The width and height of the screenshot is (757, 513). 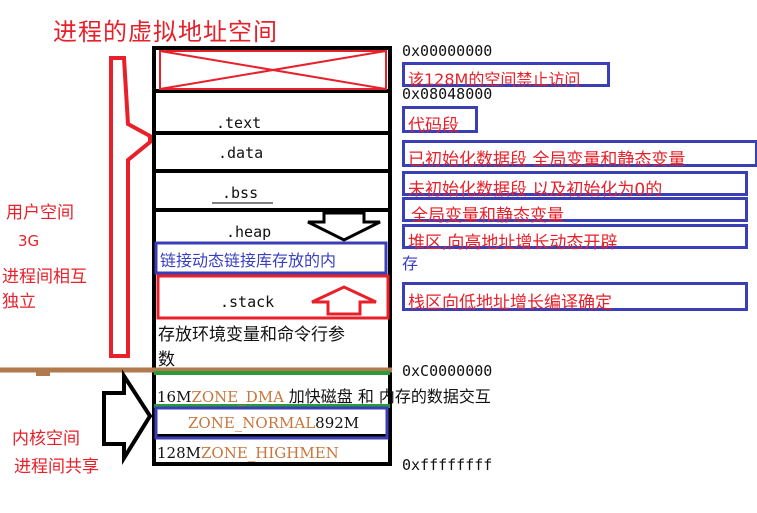 What do you see at coordinates (166, 360) in the screenshot?
I see `env-label-line2: 数` at bounding box center [166, 360].